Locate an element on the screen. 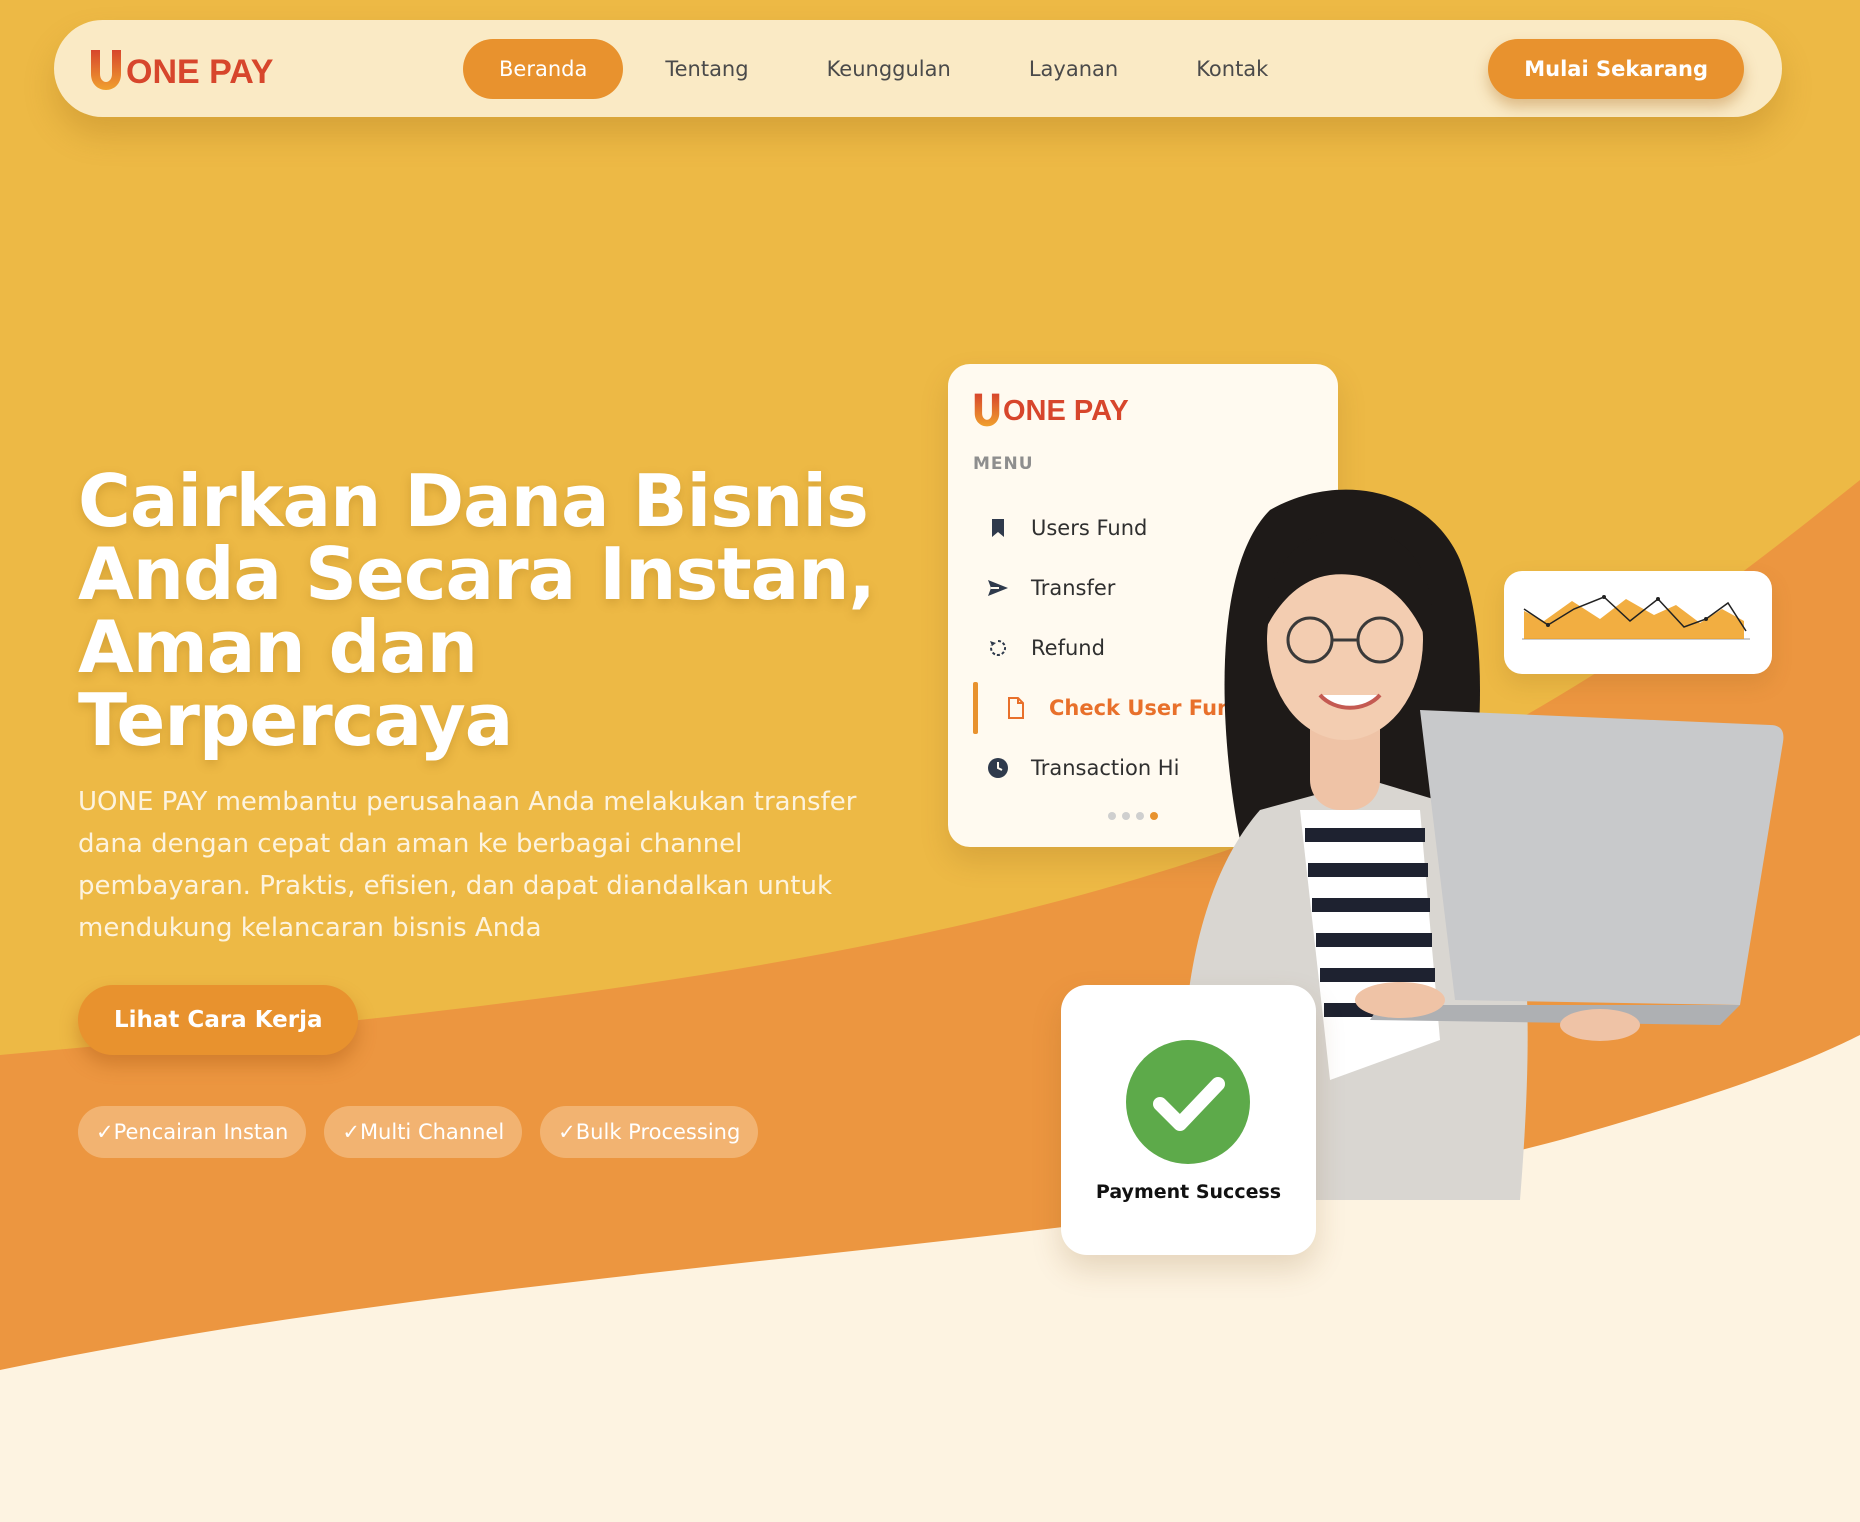 This screenshot has width=1860, height=1522. refresh-icon is located at coordinates (998, 648).